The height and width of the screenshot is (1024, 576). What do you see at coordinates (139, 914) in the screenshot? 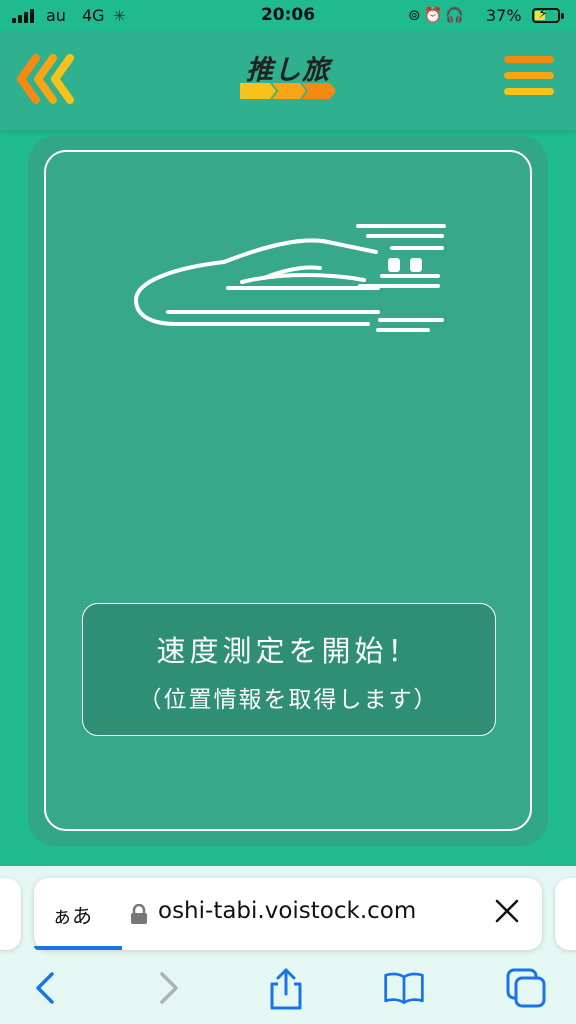
I see `lock-icon` at bounding box center [139, 914].